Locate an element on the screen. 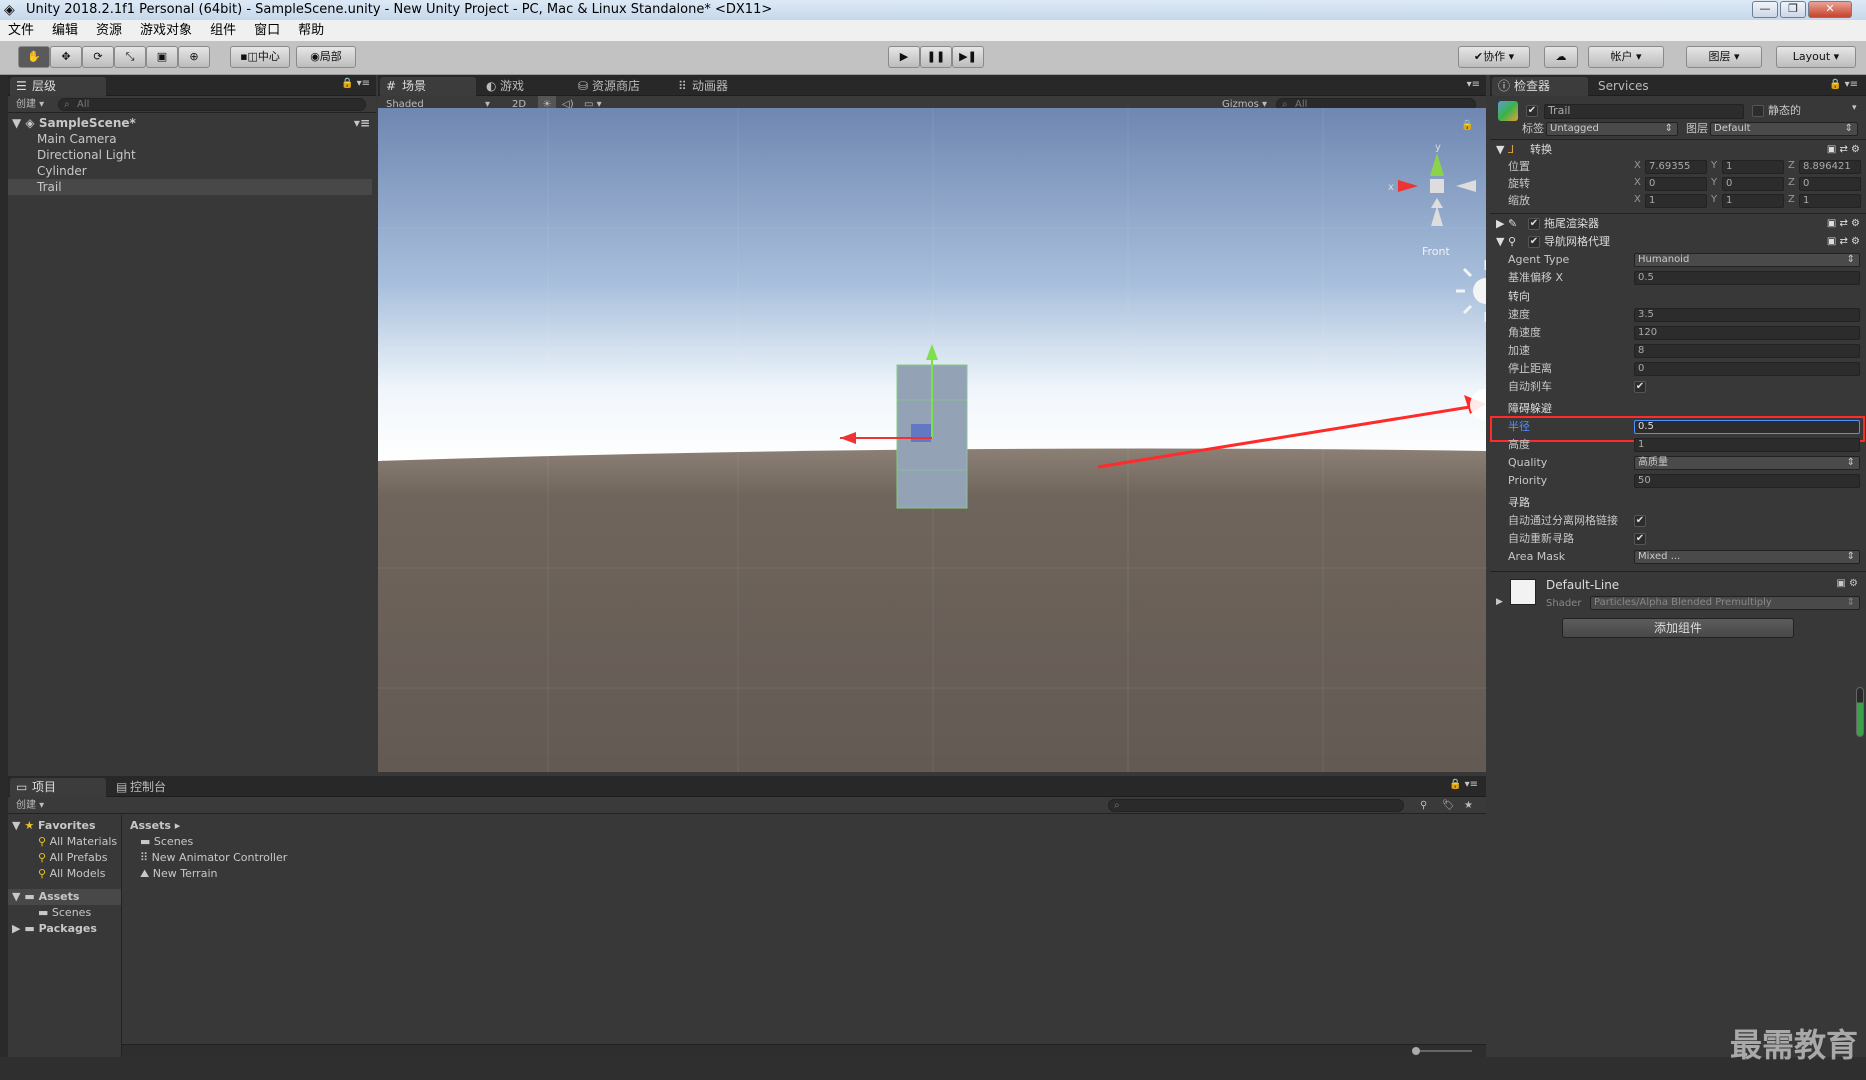 This screenshot has height=1080, width=1866. add-component-button: 添加组件 is located at coordinates (1678, 628).